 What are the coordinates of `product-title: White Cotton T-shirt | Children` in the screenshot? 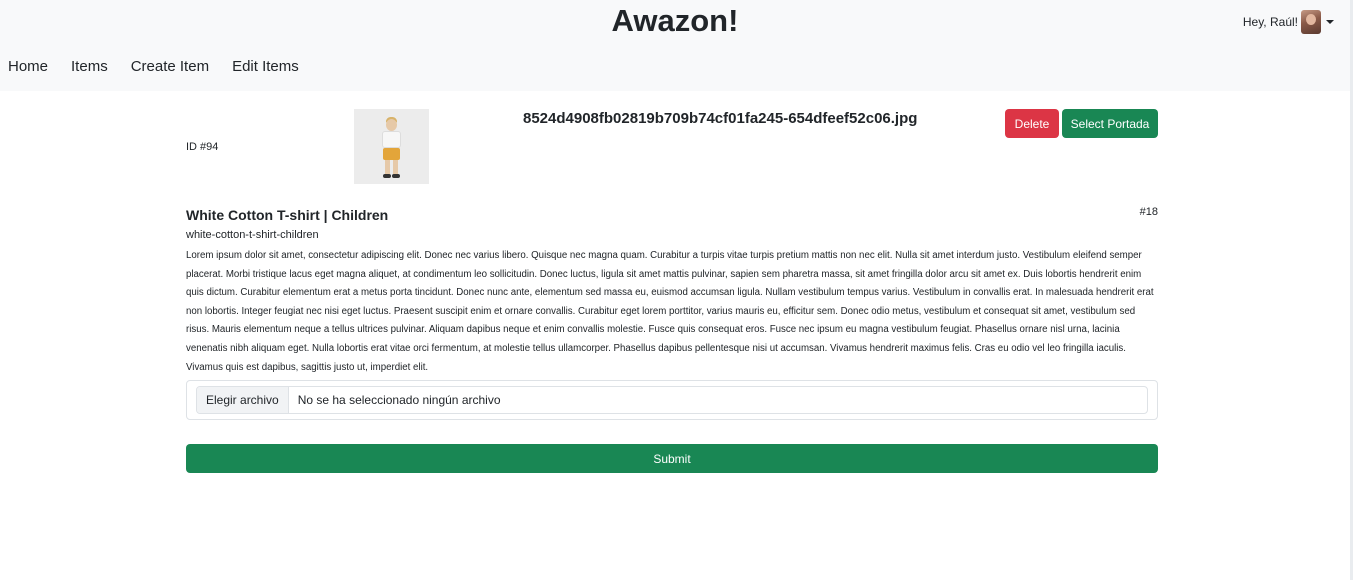 It's located at (287, 215).